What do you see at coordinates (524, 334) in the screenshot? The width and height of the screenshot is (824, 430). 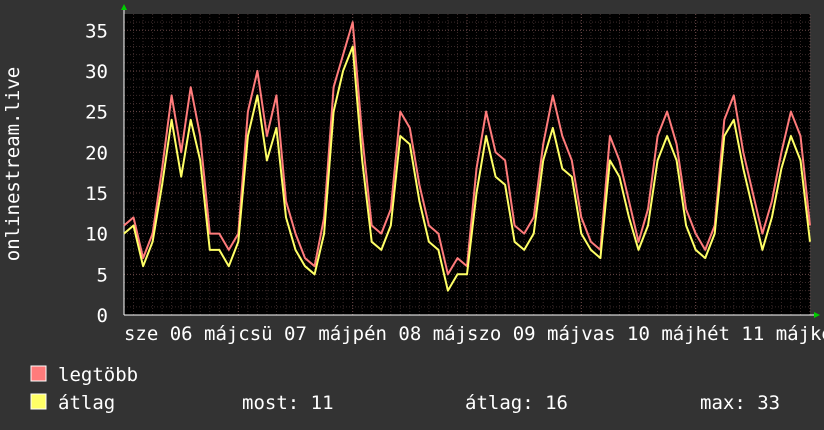 I see `x-tick-label: szo 09 máj` at bounding box center [524, 334].